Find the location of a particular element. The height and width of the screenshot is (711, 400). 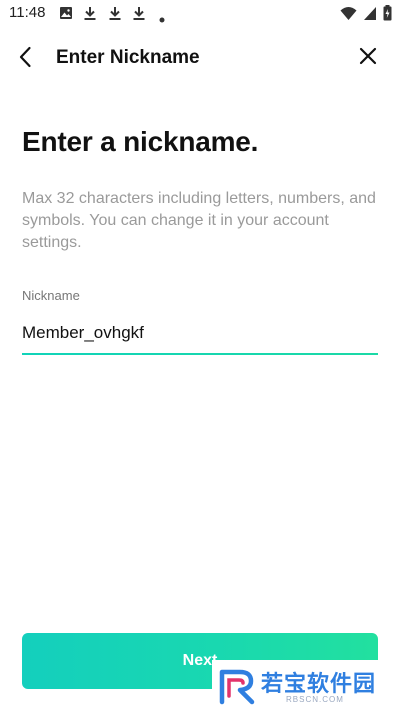

status-bar: 11:48 is located at coordinates (200, 14).